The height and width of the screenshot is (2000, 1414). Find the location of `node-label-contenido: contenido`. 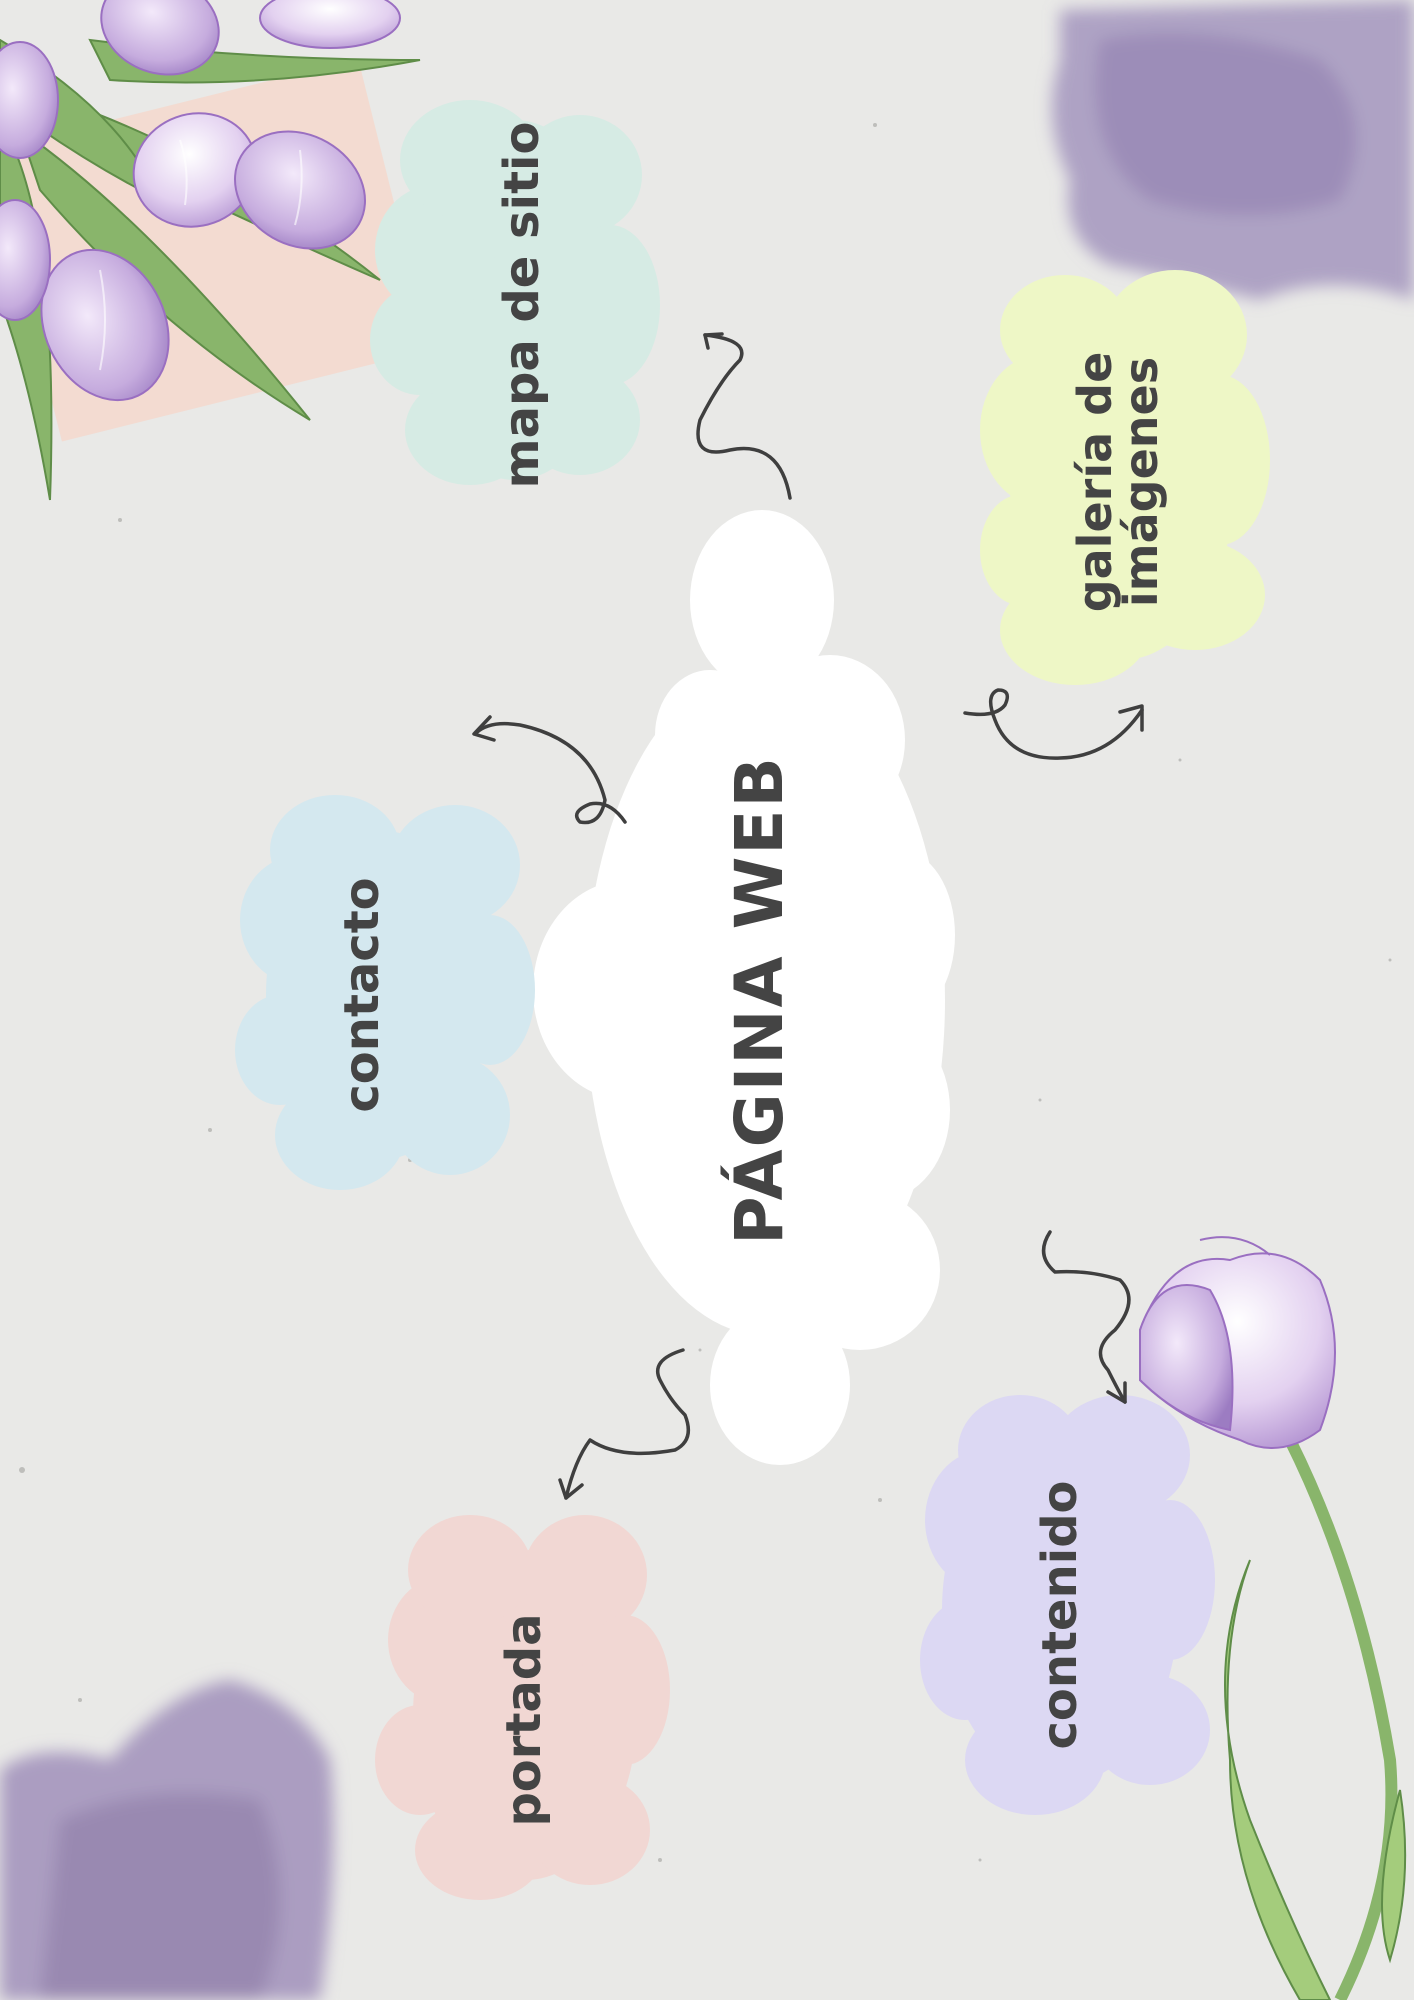

node-label-contenido: contenido is located at coordinates (1060, 1615).